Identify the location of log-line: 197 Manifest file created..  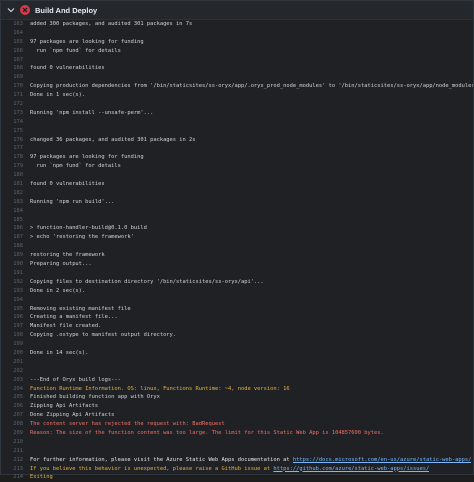
(237, 326).